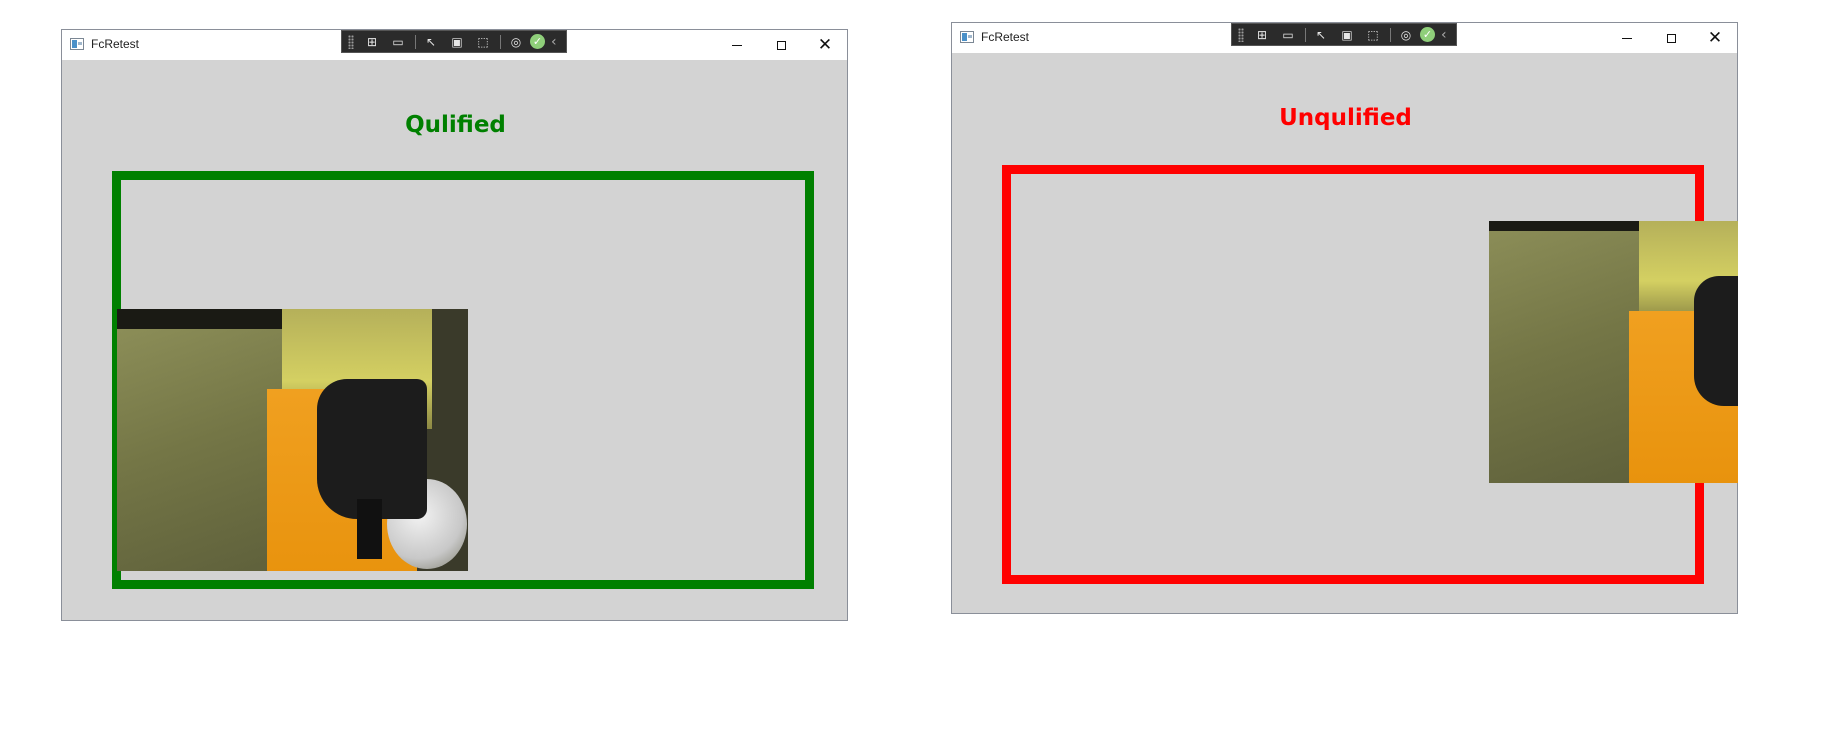 The height and width of the screenshot is (734, 1840). Describe the element at coordinates (1345, 118) in the screenshot. I see `status-label: Unqulified` at that location.